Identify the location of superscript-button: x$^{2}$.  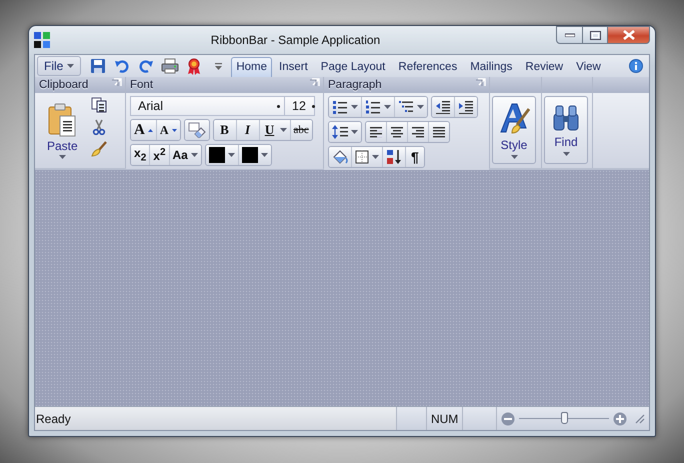
(160, 155).